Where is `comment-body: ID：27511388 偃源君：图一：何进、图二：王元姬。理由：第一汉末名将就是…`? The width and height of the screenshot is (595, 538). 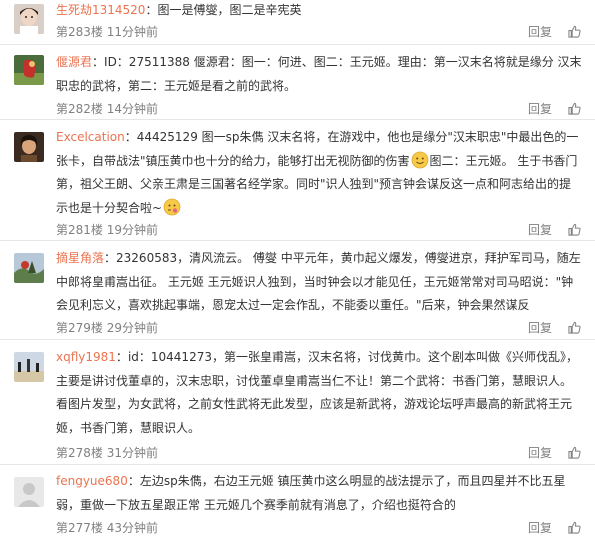
comment-body: ID：27511388 偃源君：图一：何进、图二：王元姬。理由：第一汉末名将就是… is located at coordinates (319, 74).